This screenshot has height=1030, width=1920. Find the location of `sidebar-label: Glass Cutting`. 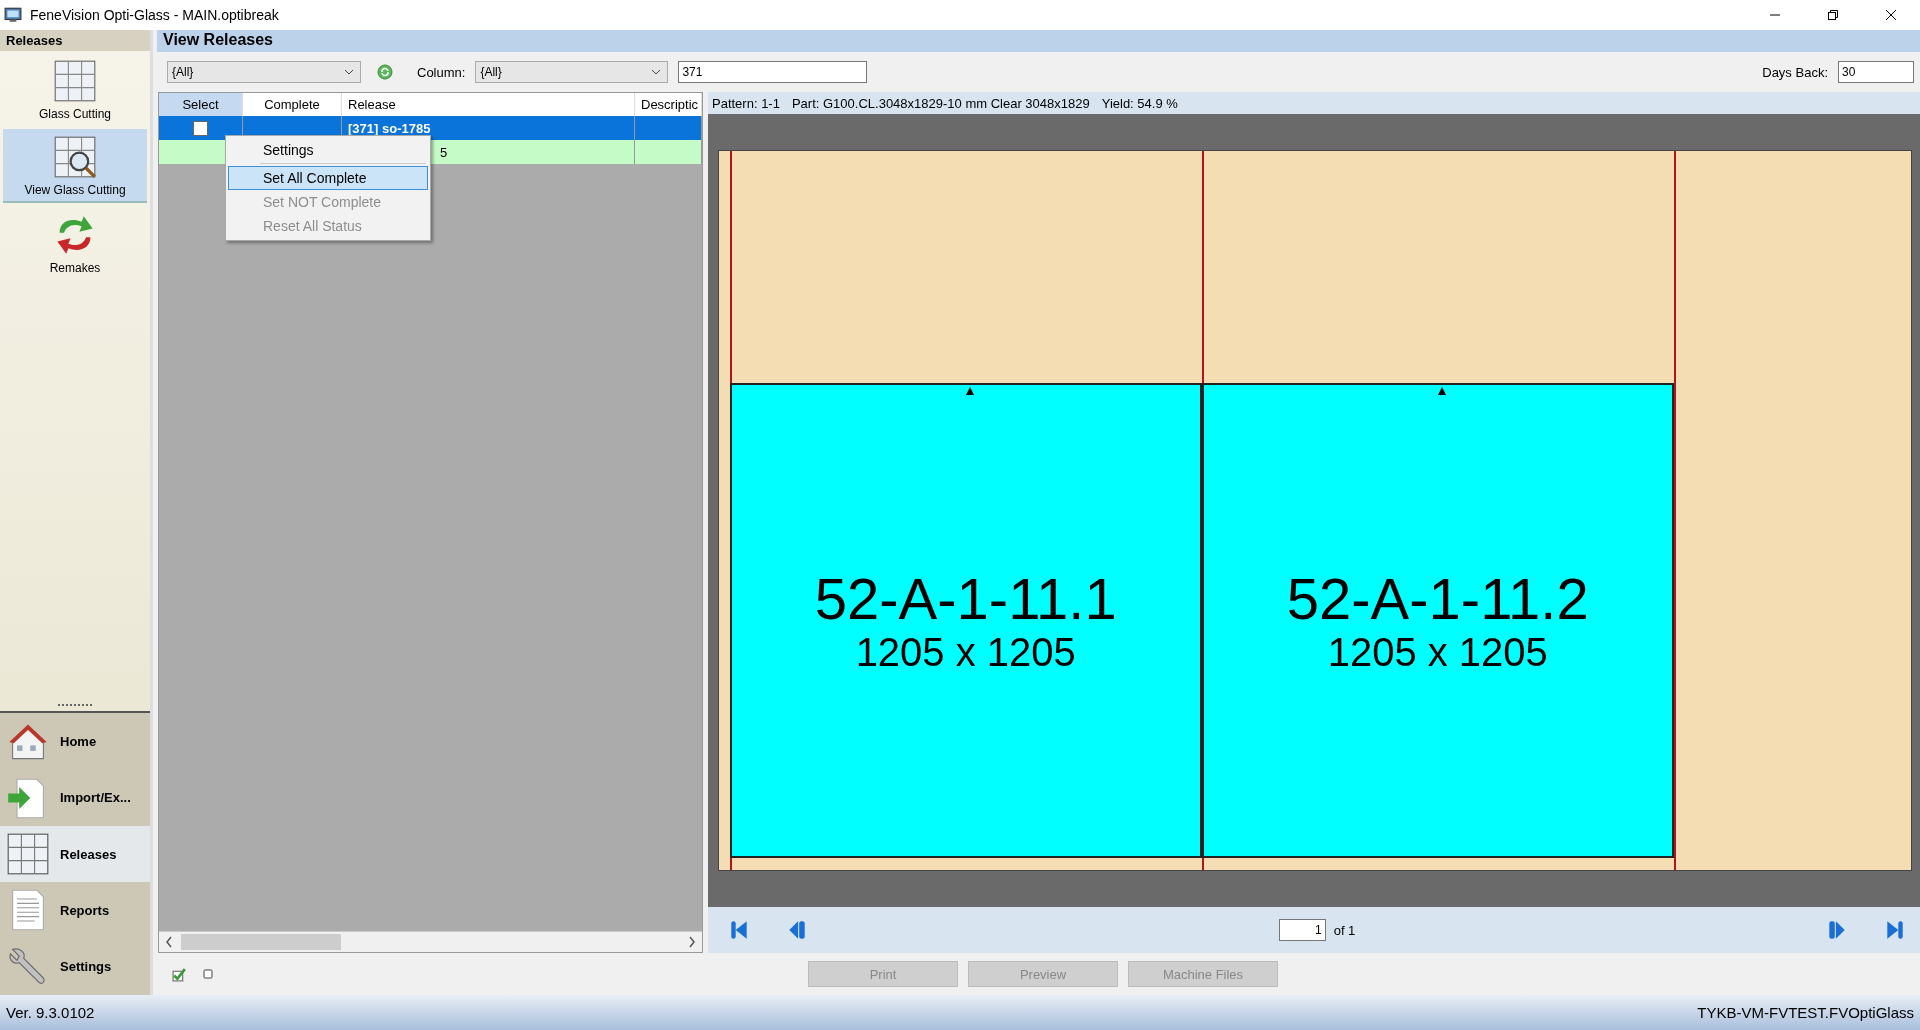

sidebar-label: Glass Cutting is located at coordinates (75, 114).